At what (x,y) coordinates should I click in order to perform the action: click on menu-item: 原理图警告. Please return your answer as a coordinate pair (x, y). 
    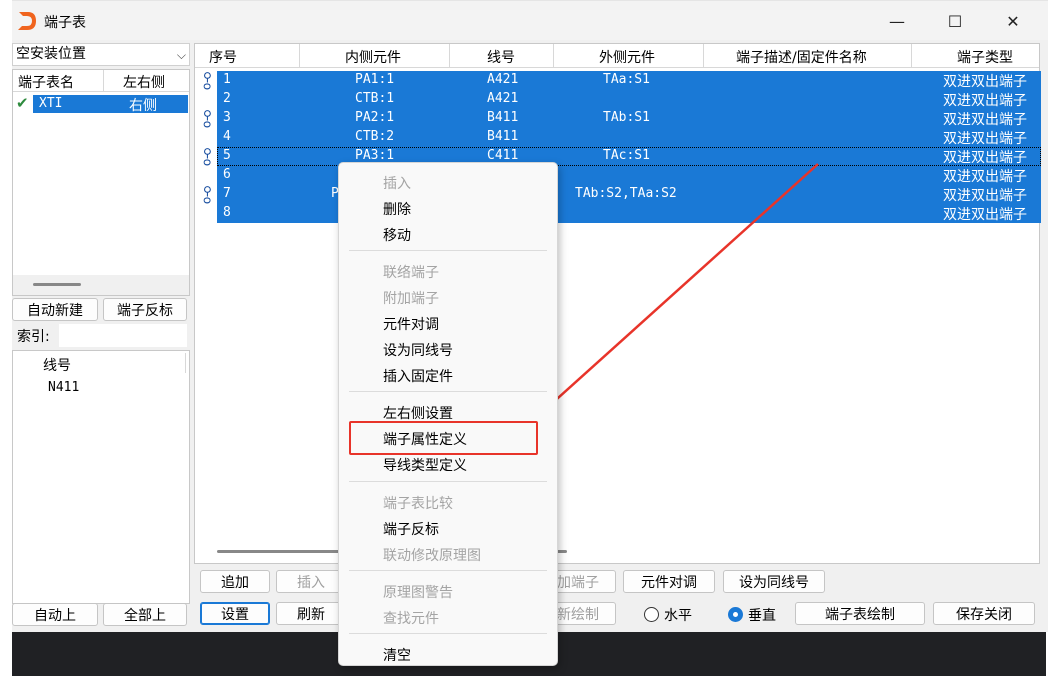
    Looking at the image, I should click on (418, 592).